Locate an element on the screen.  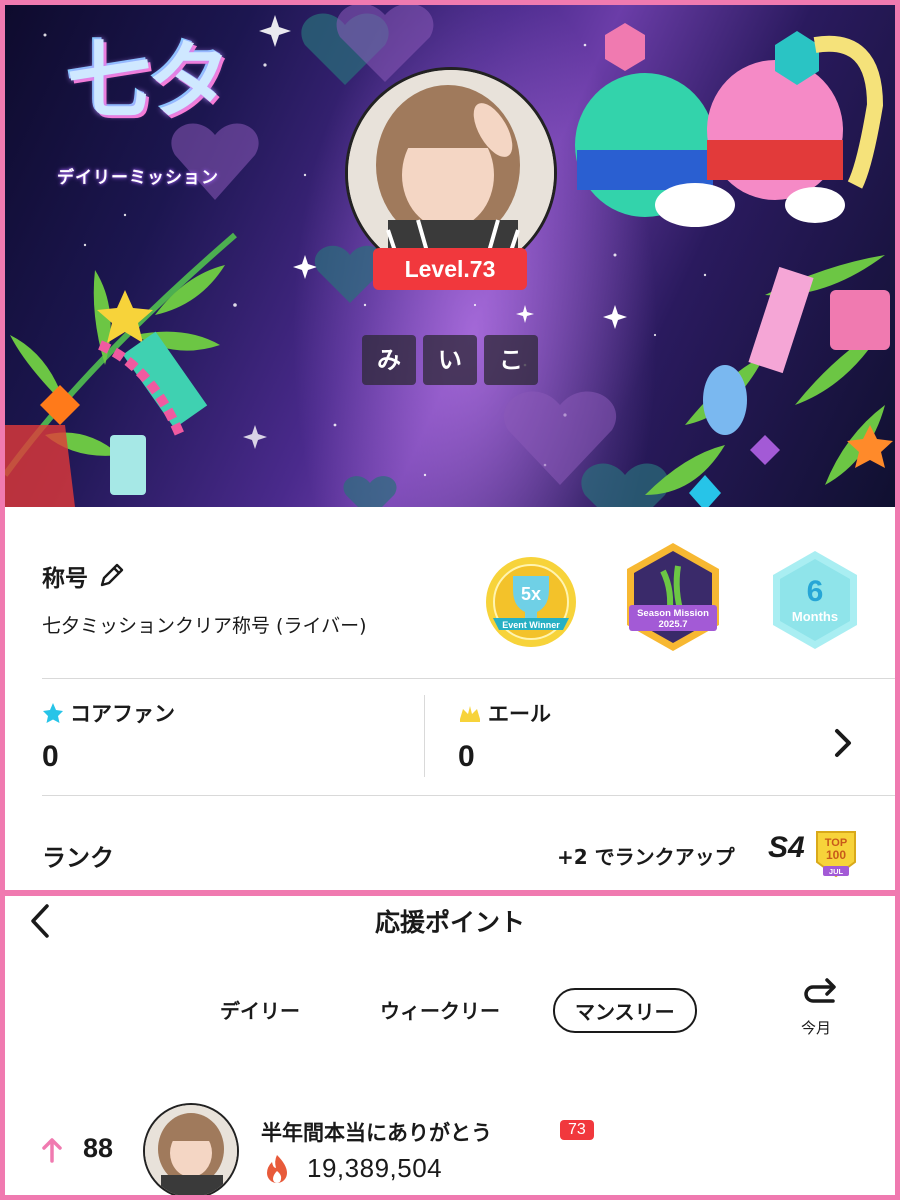
tab-weekly: ウィークリー is located at coordinates (440, 1009).